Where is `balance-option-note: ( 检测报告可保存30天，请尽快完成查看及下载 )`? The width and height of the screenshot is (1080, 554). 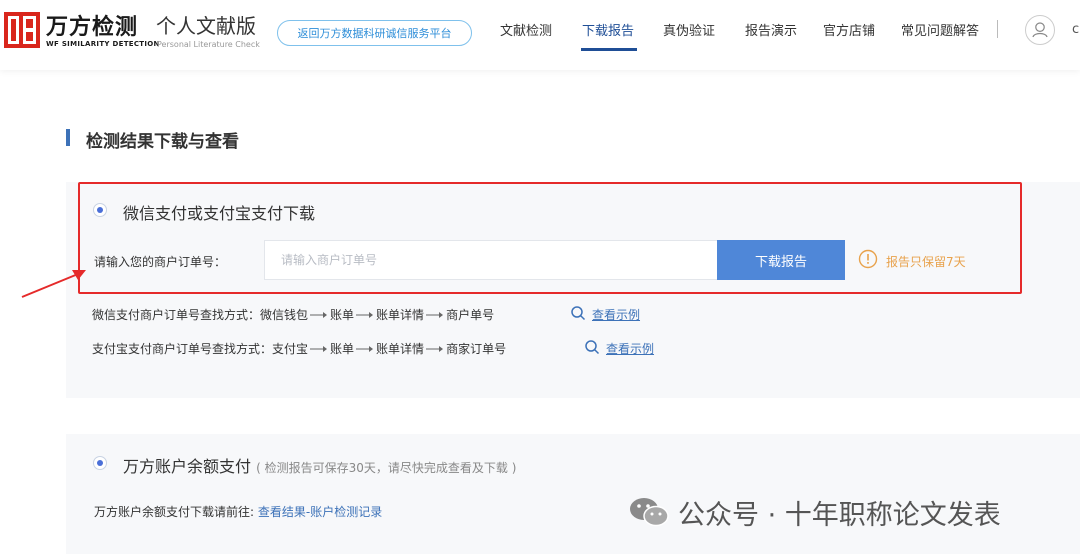 balance-option-note: ( 检测报告可保存30天，请尽快完成查看及下载 ) is located at coordinates (386, 468).